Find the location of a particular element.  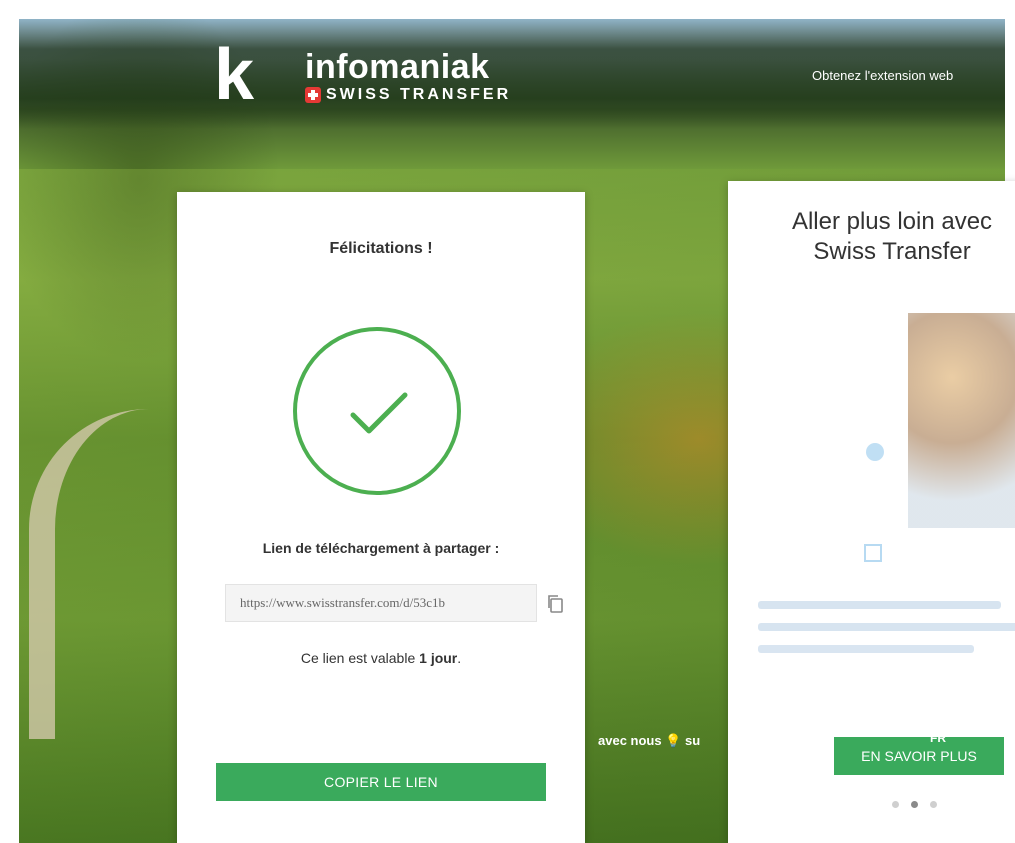

promo-checkbox-icon is located at coordinates (873, 553).